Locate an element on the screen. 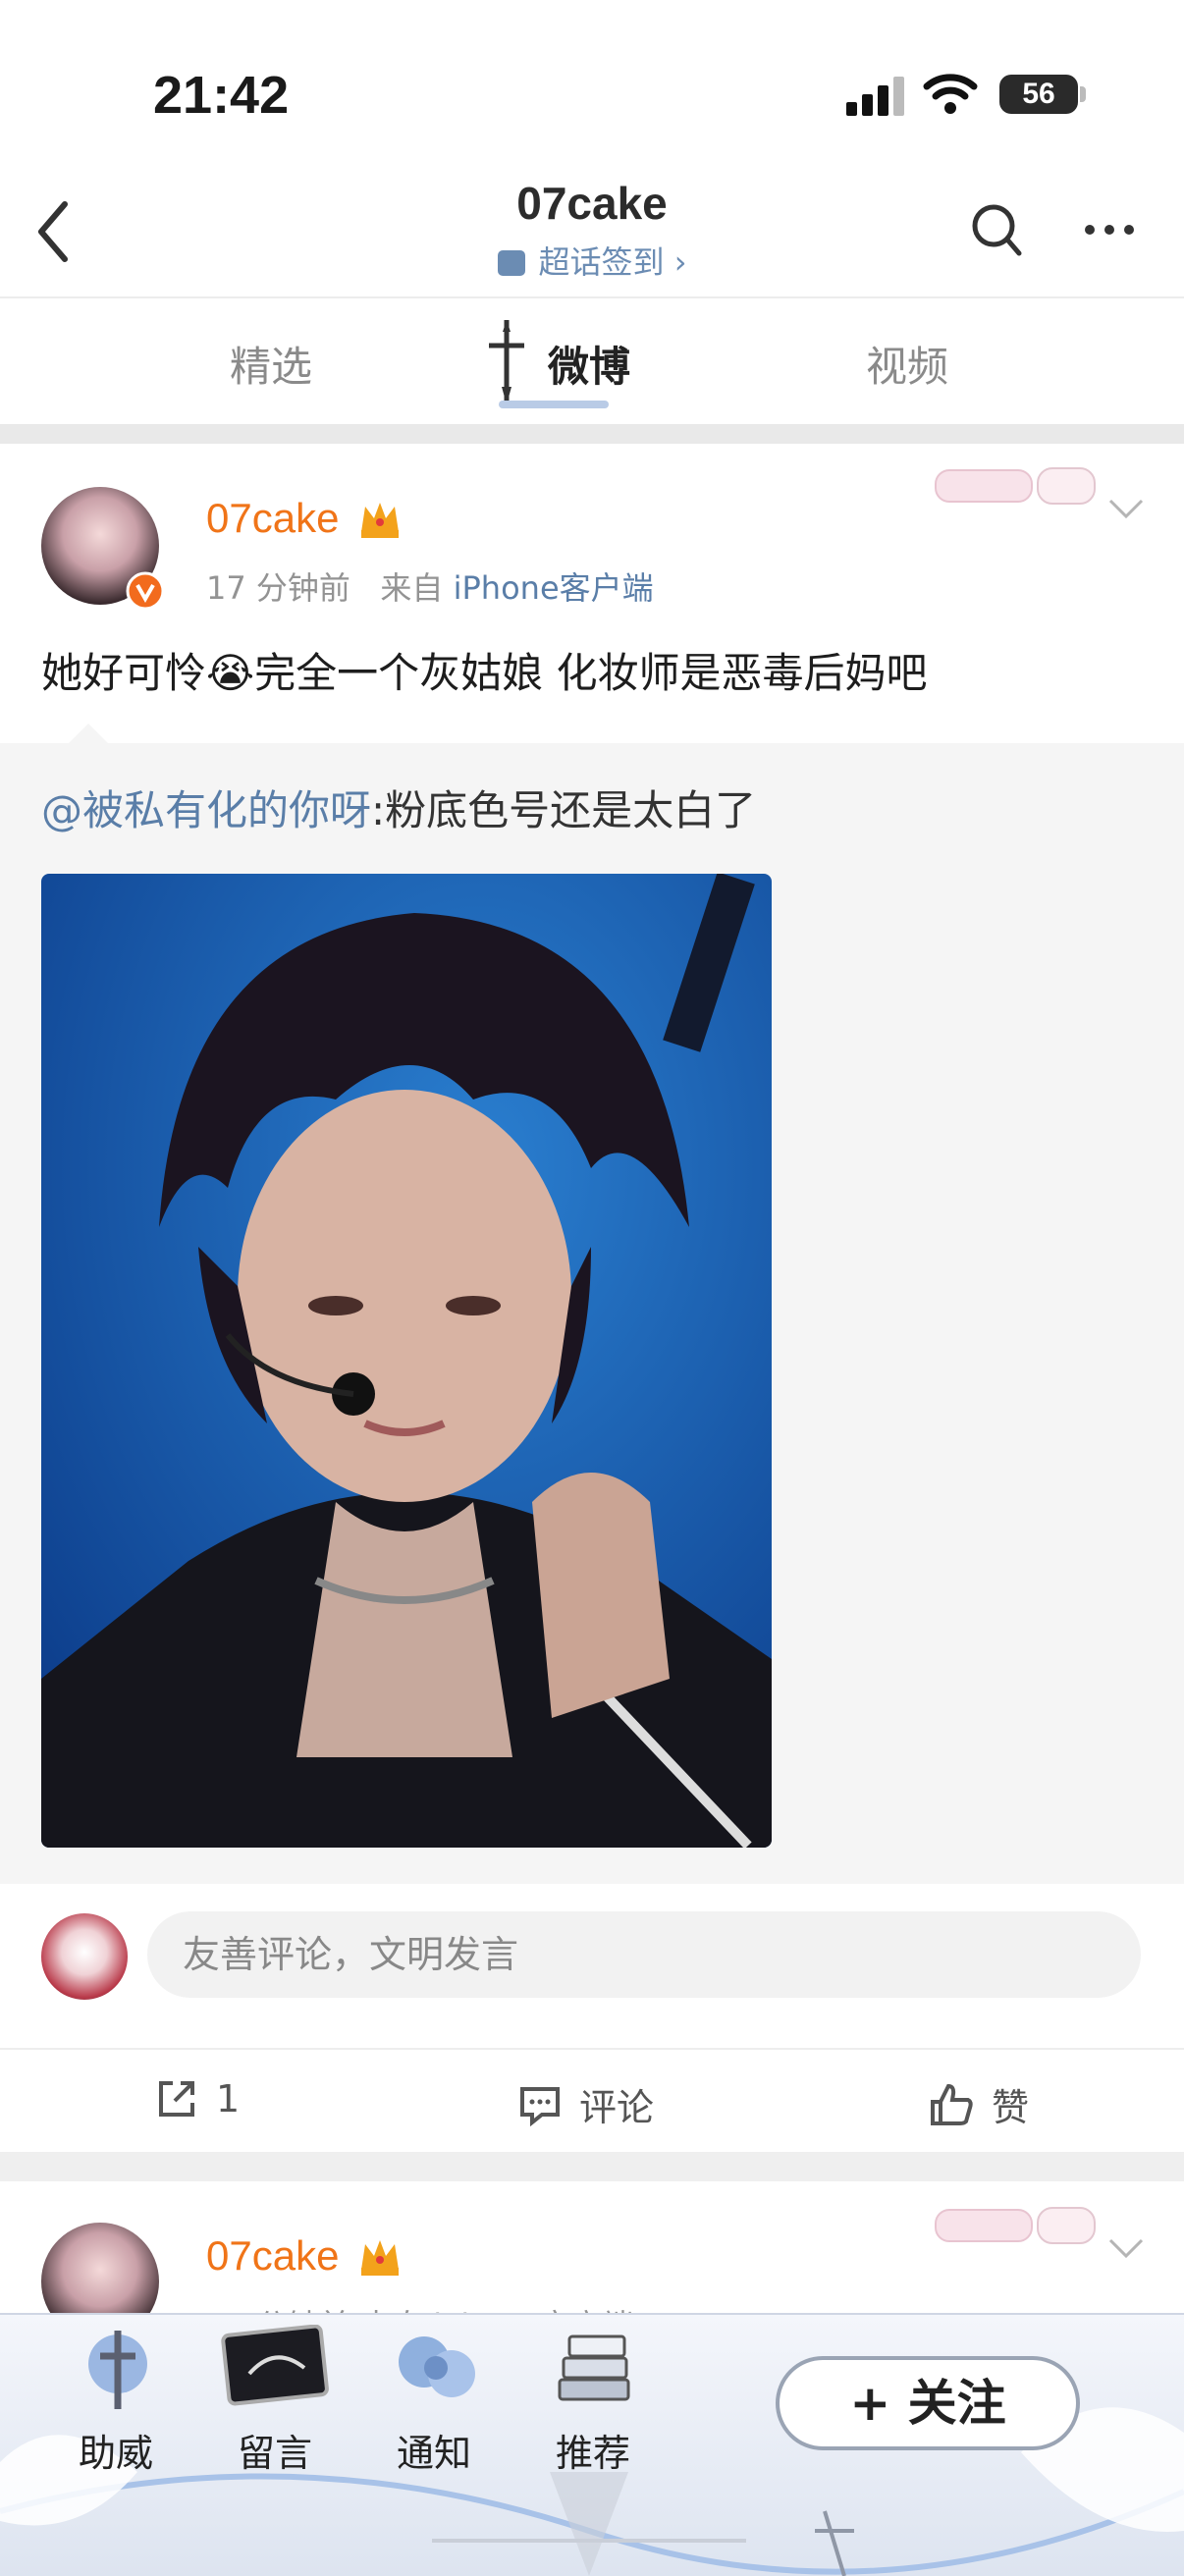 This screenshot has width=1184, height=2576. battery-indicator: 56 is located at coordinates (1038, 94).